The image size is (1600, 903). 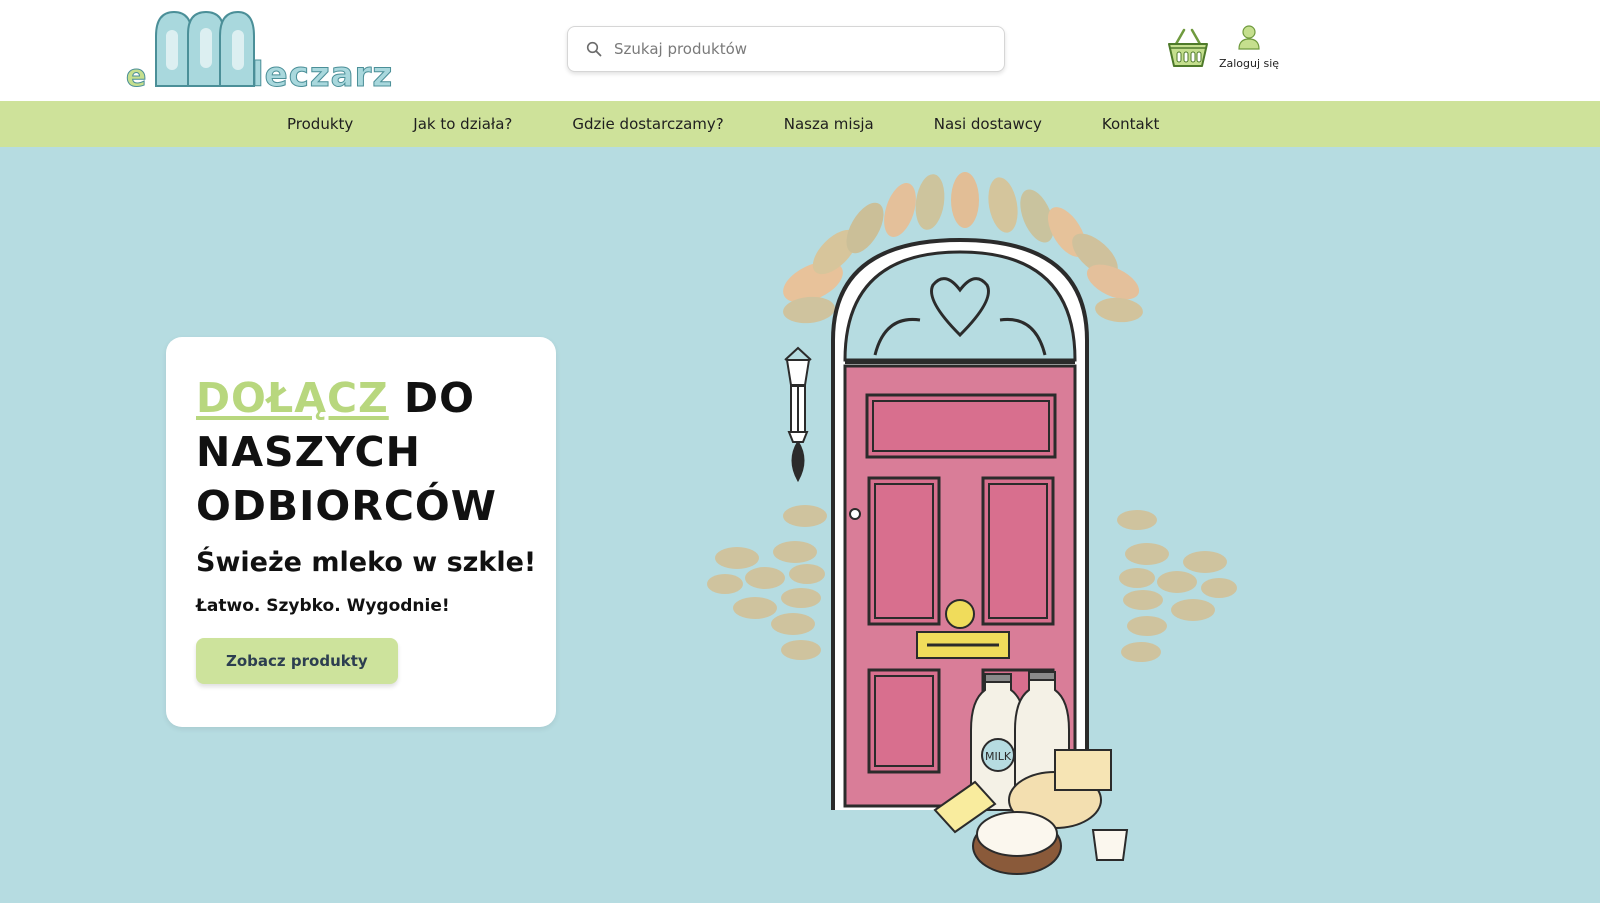 What do you see at coordinates (1130, 124) in the screenshot?
I see `nav-item-kontakt: Kontakt` at bounding box center [1130, 124].